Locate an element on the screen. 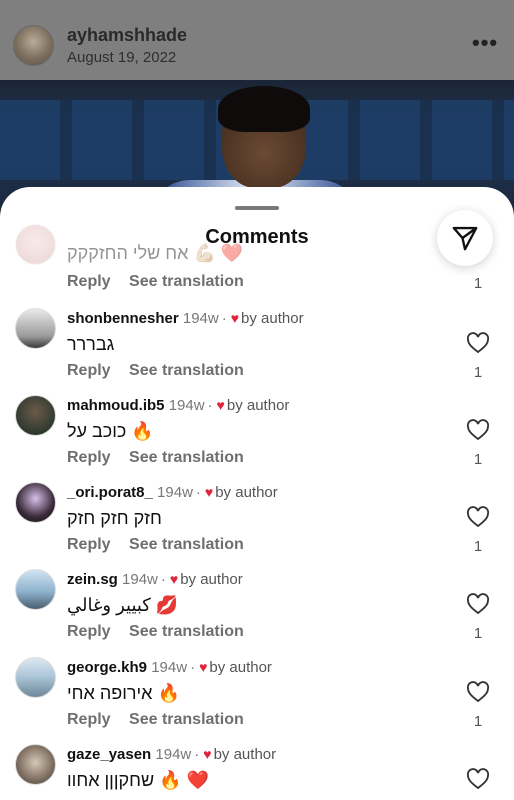 This screenshot has height=800, width=514. comment-username: _ori.porat8_ is located at coordinates (110, 492).